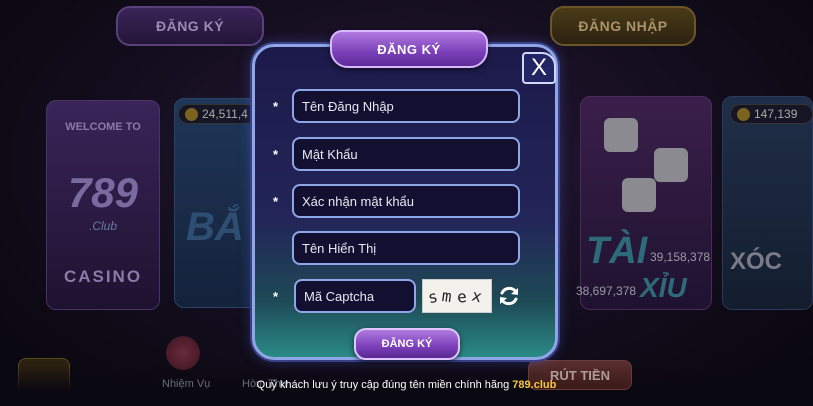 This screenshot has width=813, height=406. I want to click on game-card-xocdia, so click(767, 203).